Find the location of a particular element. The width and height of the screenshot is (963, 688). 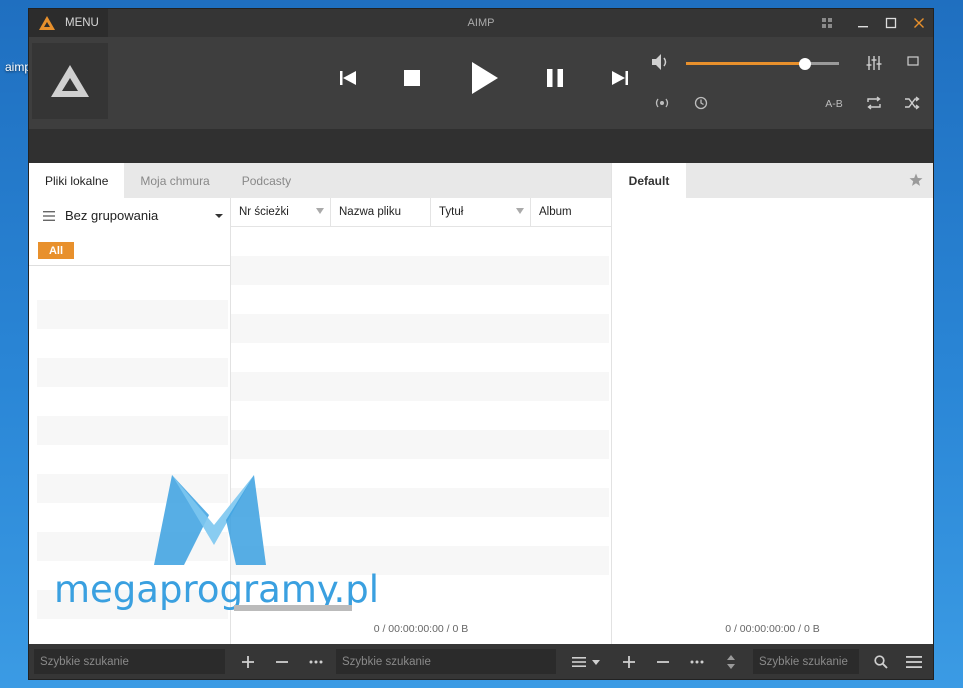

volume-slider-fill is located at coordinates (746, 63).